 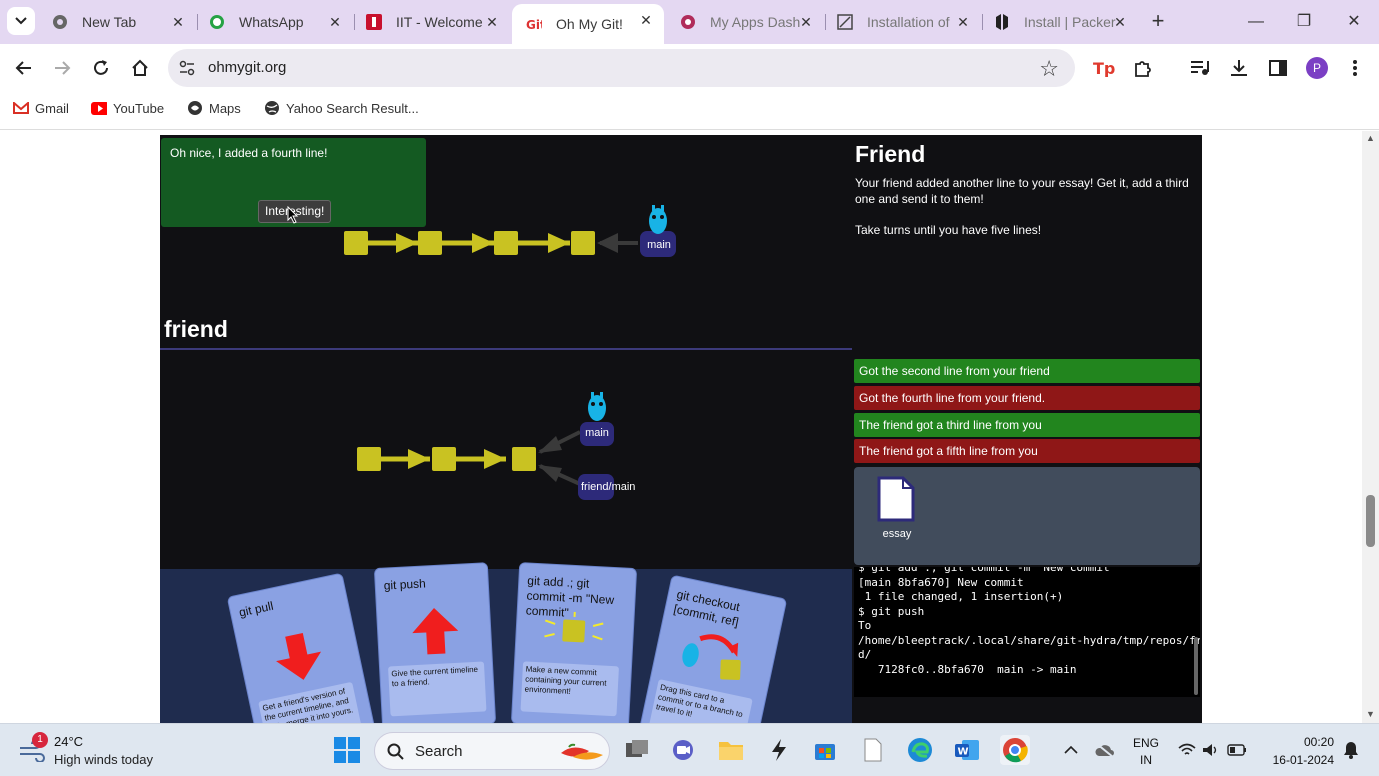 I want to click on language-line-2: IN, so click(x=1146, y=760).